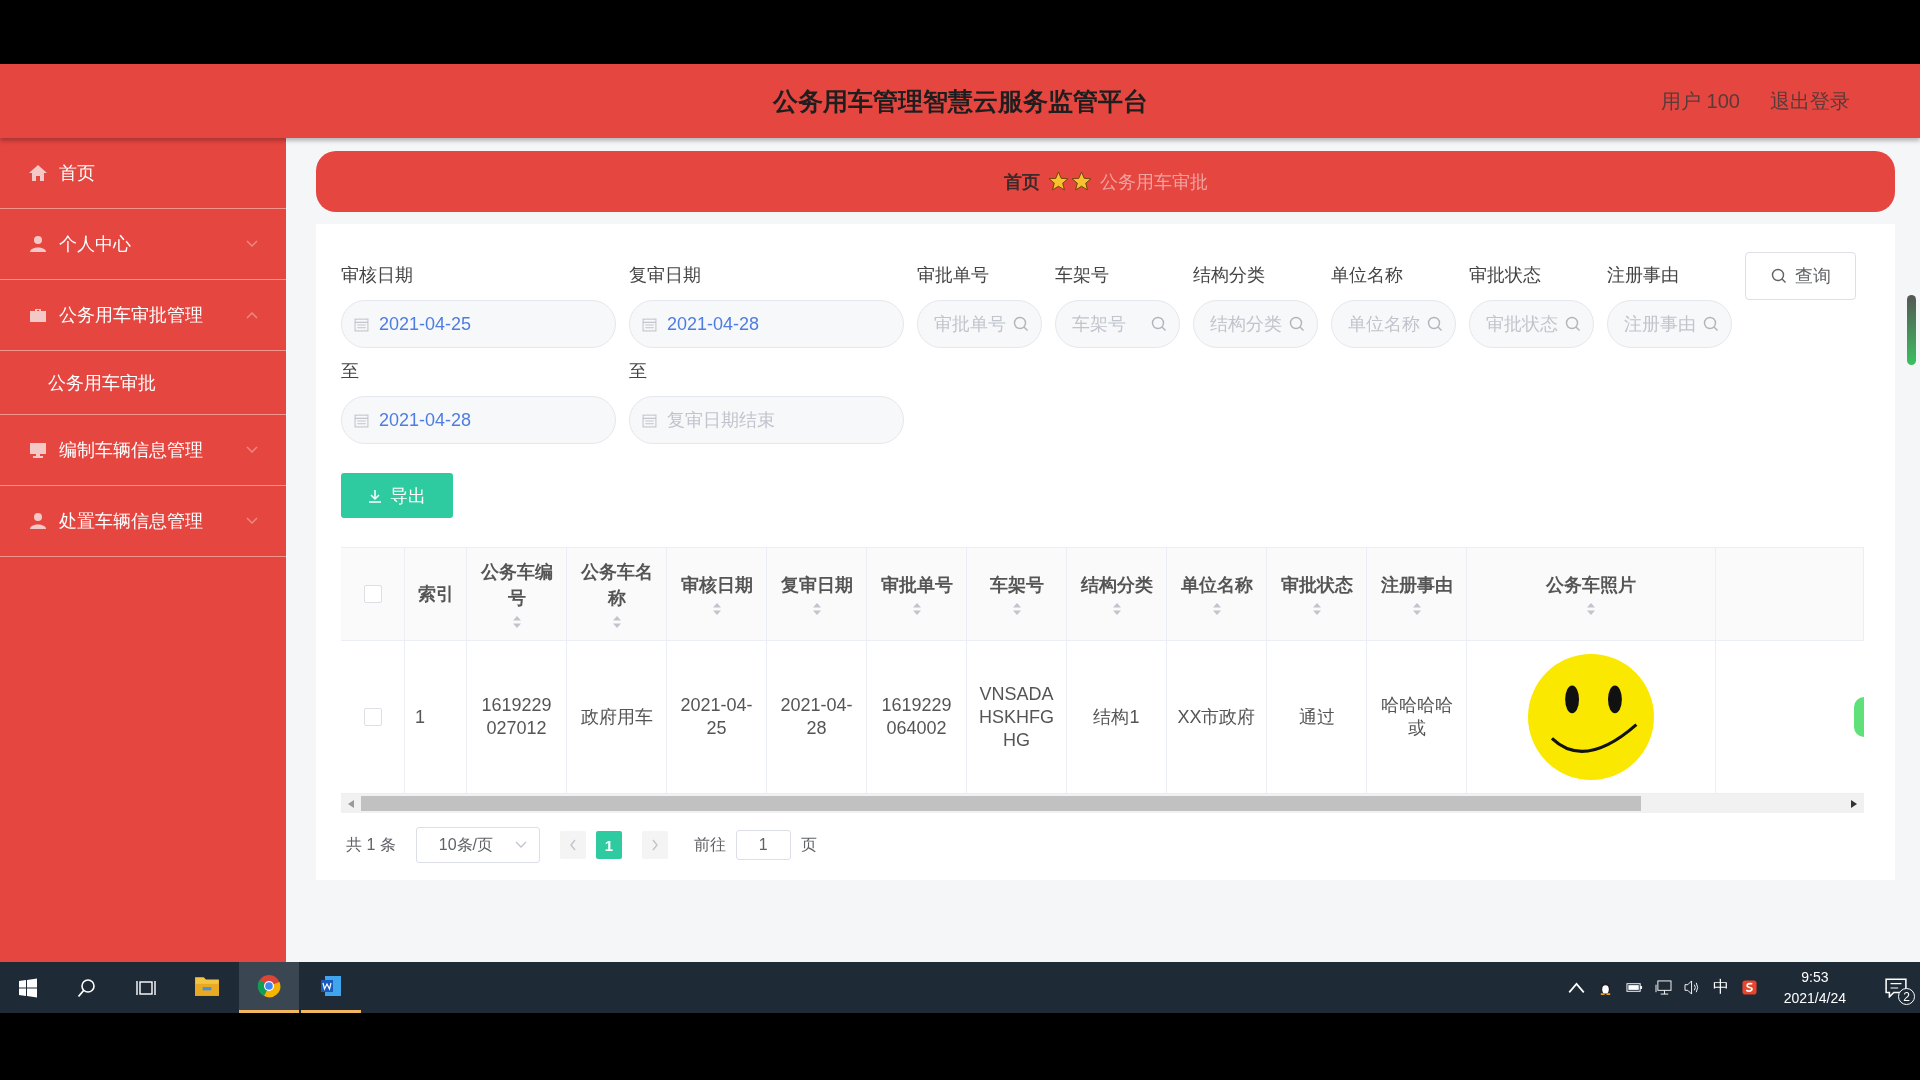  I want to click on next-page-button, so click(654, 845).